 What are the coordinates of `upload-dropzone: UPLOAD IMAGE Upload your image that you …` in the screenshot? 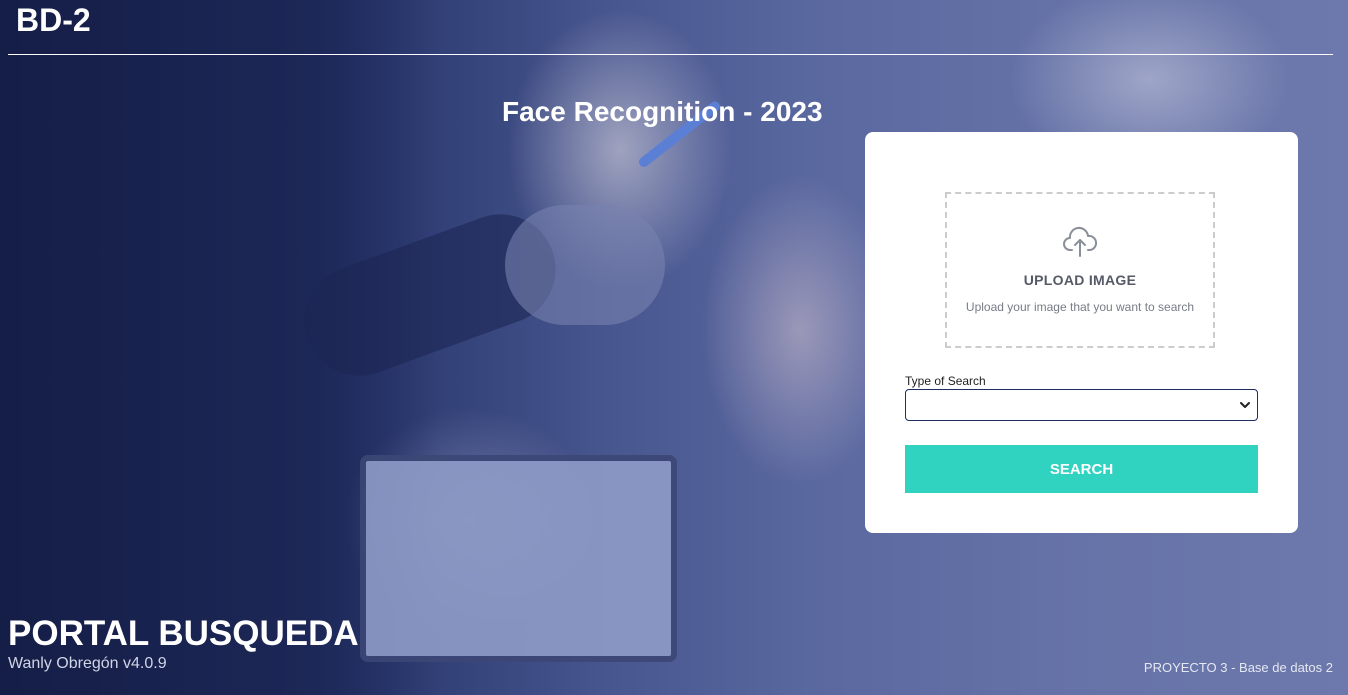 It's located at (1080, 270).